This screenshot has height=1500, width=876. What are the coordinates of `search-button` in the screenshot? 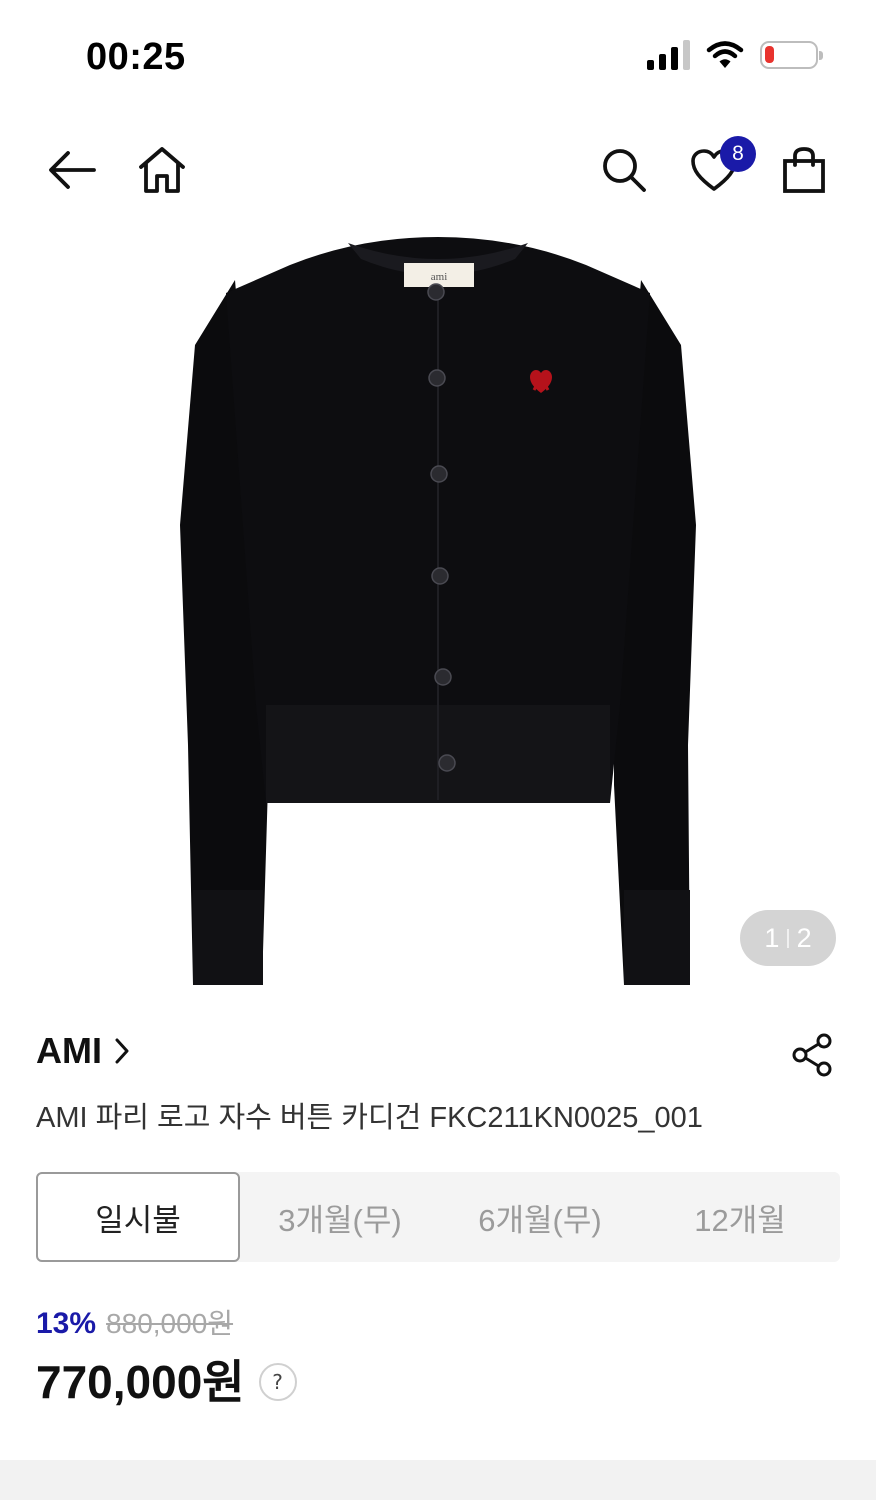 It's located at (624, 170).